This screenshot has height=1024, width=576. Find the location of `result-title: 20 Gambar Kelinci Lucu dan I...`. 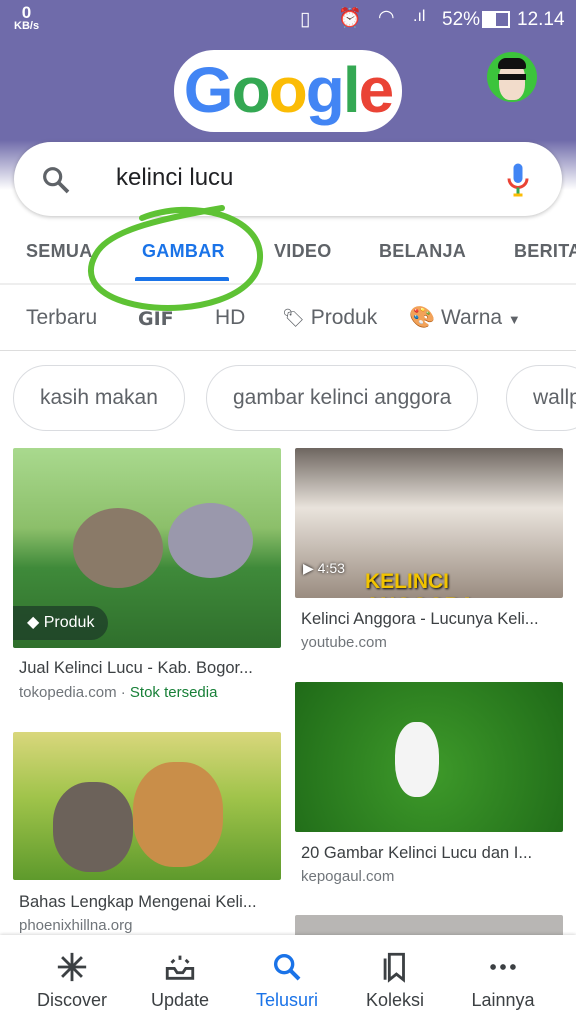

result-title: 20 Gambar Kelinci Lucu dan I... is located at coordinates (432, 853).